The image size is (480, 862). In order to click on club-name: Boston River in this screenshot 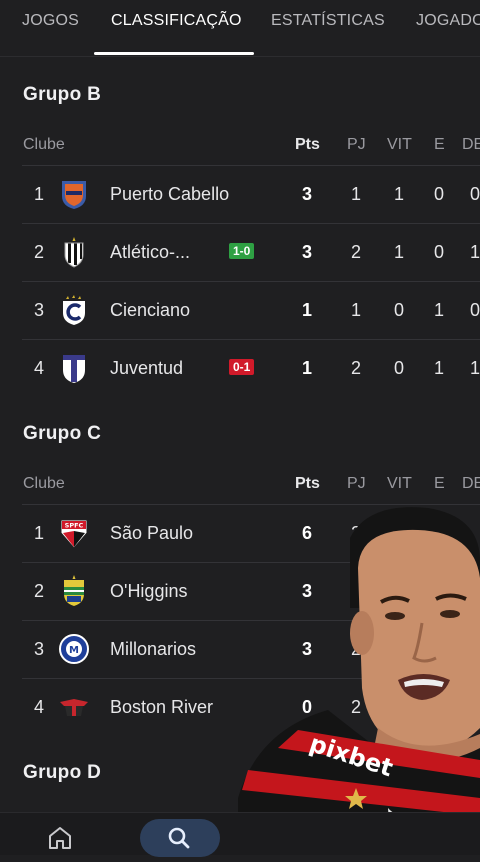, I will do `click(162, 707)`.